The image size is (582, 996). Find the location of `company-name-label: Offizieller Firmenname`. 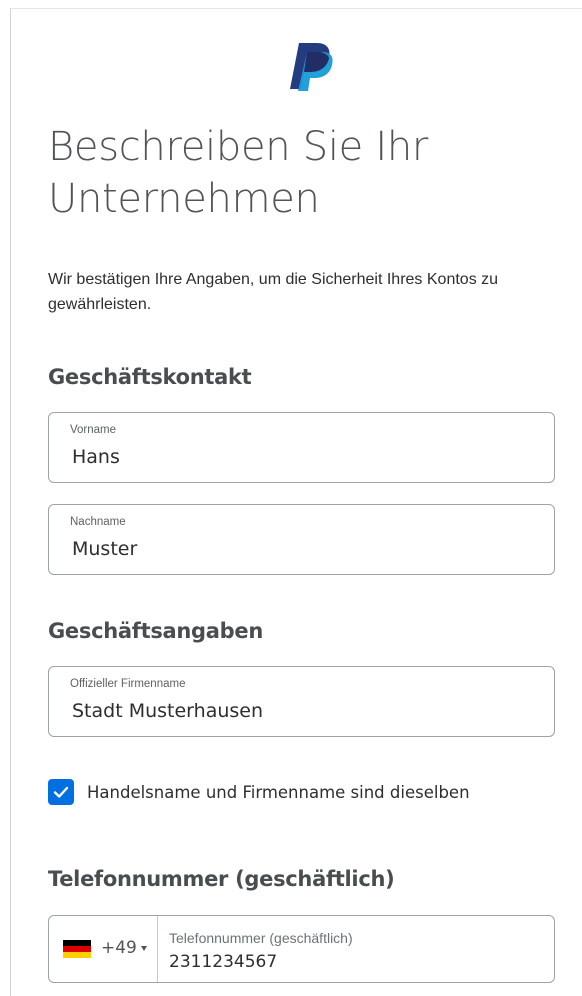

company-name-label: Offizieller Firmenname is located at coordinates (128, 684).